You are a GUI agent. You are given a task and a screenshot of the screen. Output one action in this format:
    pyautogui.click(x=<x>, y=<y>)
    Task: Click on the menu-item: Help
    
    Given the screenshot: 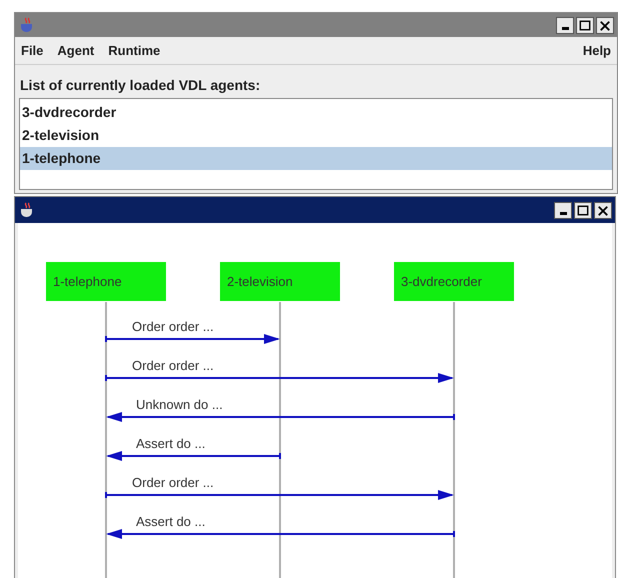 What is the action you would take?
    pyautogui.click(x=596, y=50)
    